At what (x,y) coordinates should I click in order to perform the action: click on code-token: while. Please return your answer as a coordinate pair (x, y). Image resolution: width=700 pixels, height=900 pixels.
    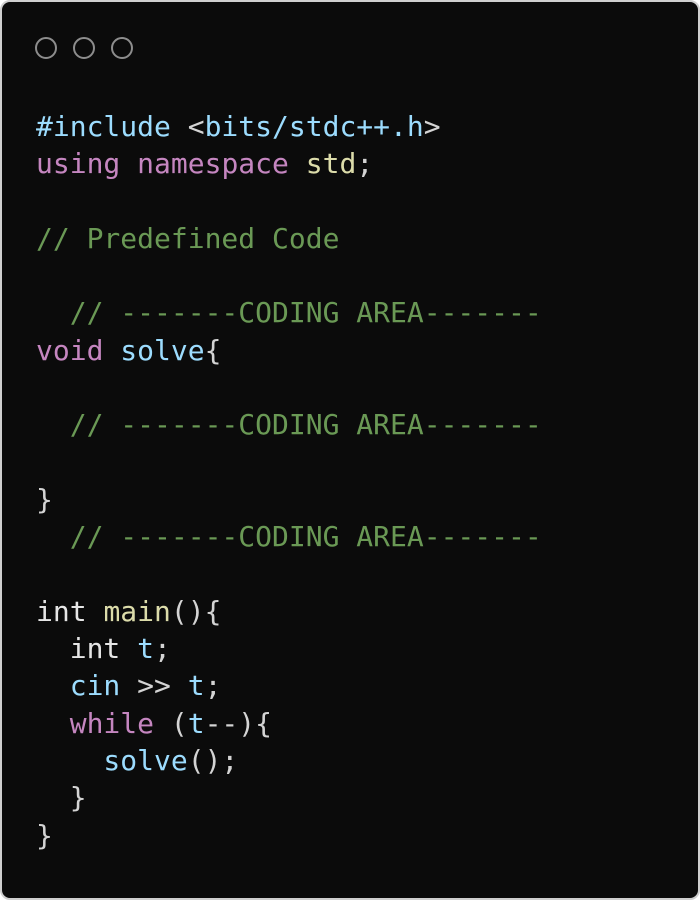
    Looking at the image, I should click on (103, 723).